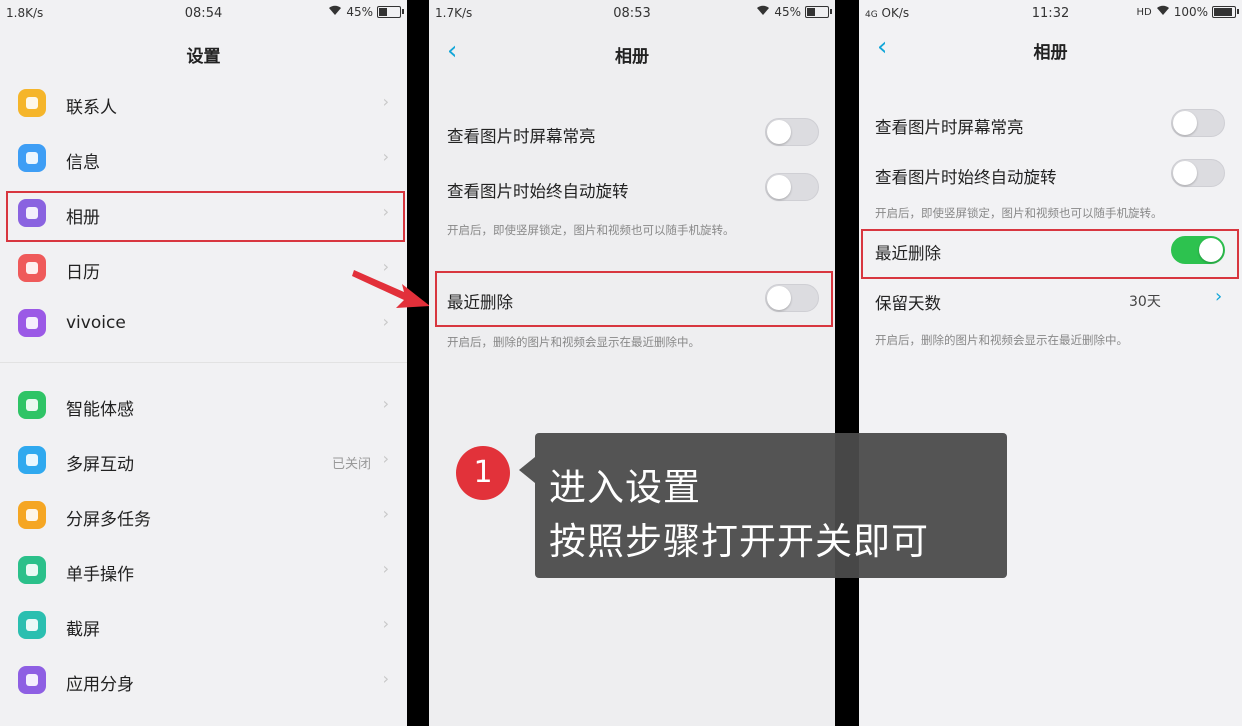 The height and width of the screenshot is (726, 1242). I want to click on onehand-icon, so click(32, 570).